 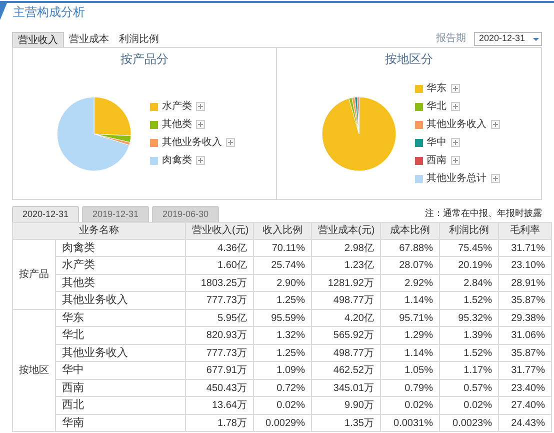 What do you see at coordinates (469, 388) in the screenshot?
I see `table-cell: 0.57%` at bounding box center [469, 388].